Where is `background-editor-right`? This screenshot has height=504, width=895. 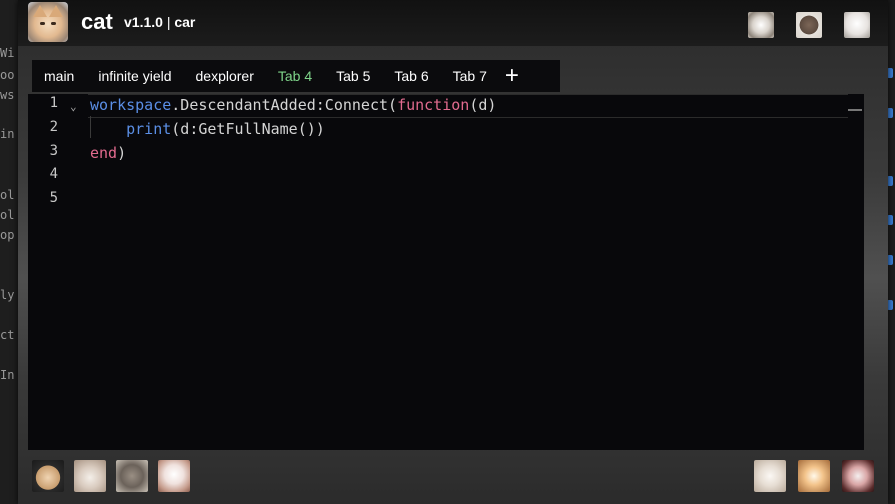
background-editor-right is located at coordinates (891, 272).